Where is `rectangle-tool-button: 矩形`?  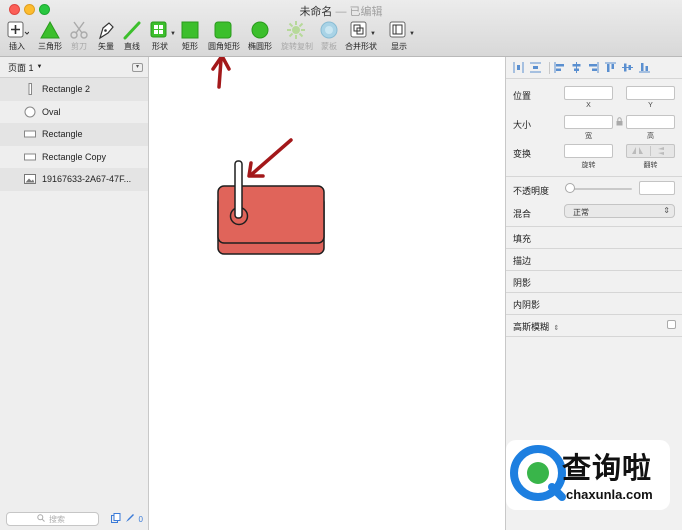 rectangle-tool-button: 矩形 is located at coordinates (190, 36).